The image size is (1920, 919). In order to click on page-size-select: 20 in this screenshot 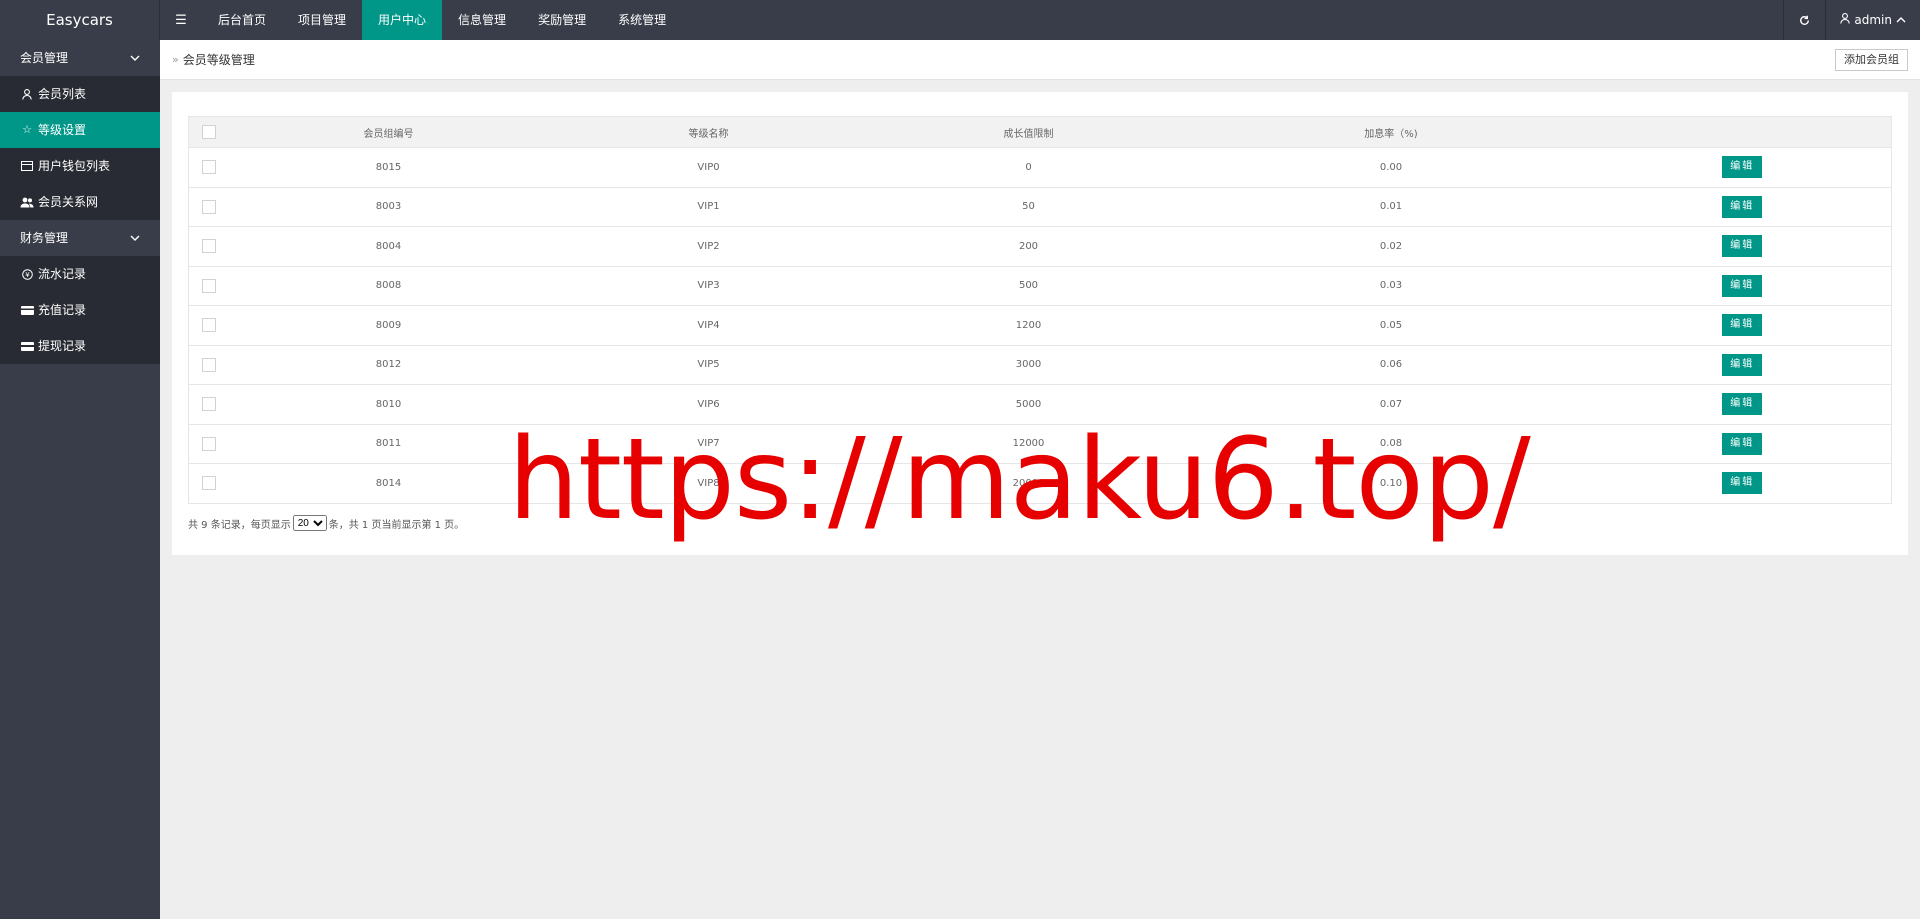, I will do `click(309, 523)`.